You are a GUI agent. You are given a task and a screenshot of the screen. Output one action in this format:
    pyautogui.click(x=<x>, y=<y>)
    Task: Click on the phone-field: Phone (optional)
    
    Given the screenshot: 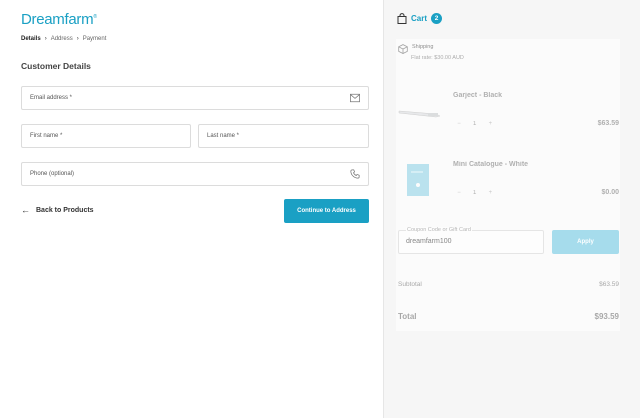 What is the action you would take?
    pyautogui.click(x=195, y=174)
    